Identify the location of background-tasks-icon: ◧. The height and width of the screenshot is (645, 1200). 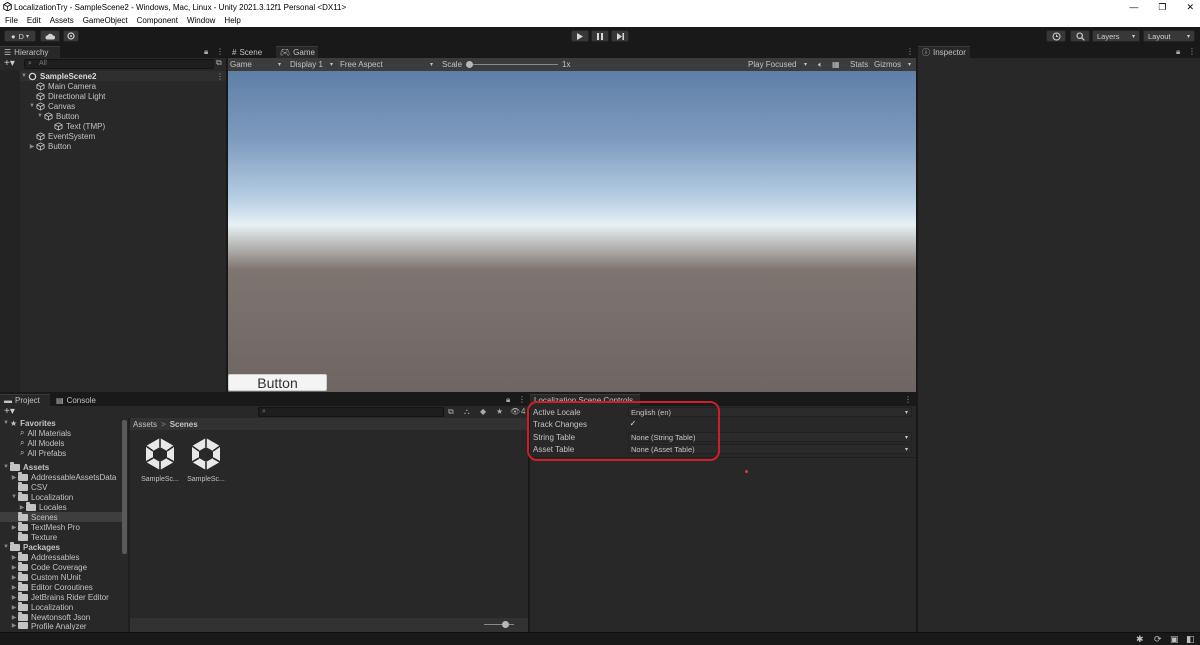
(1190, 639).